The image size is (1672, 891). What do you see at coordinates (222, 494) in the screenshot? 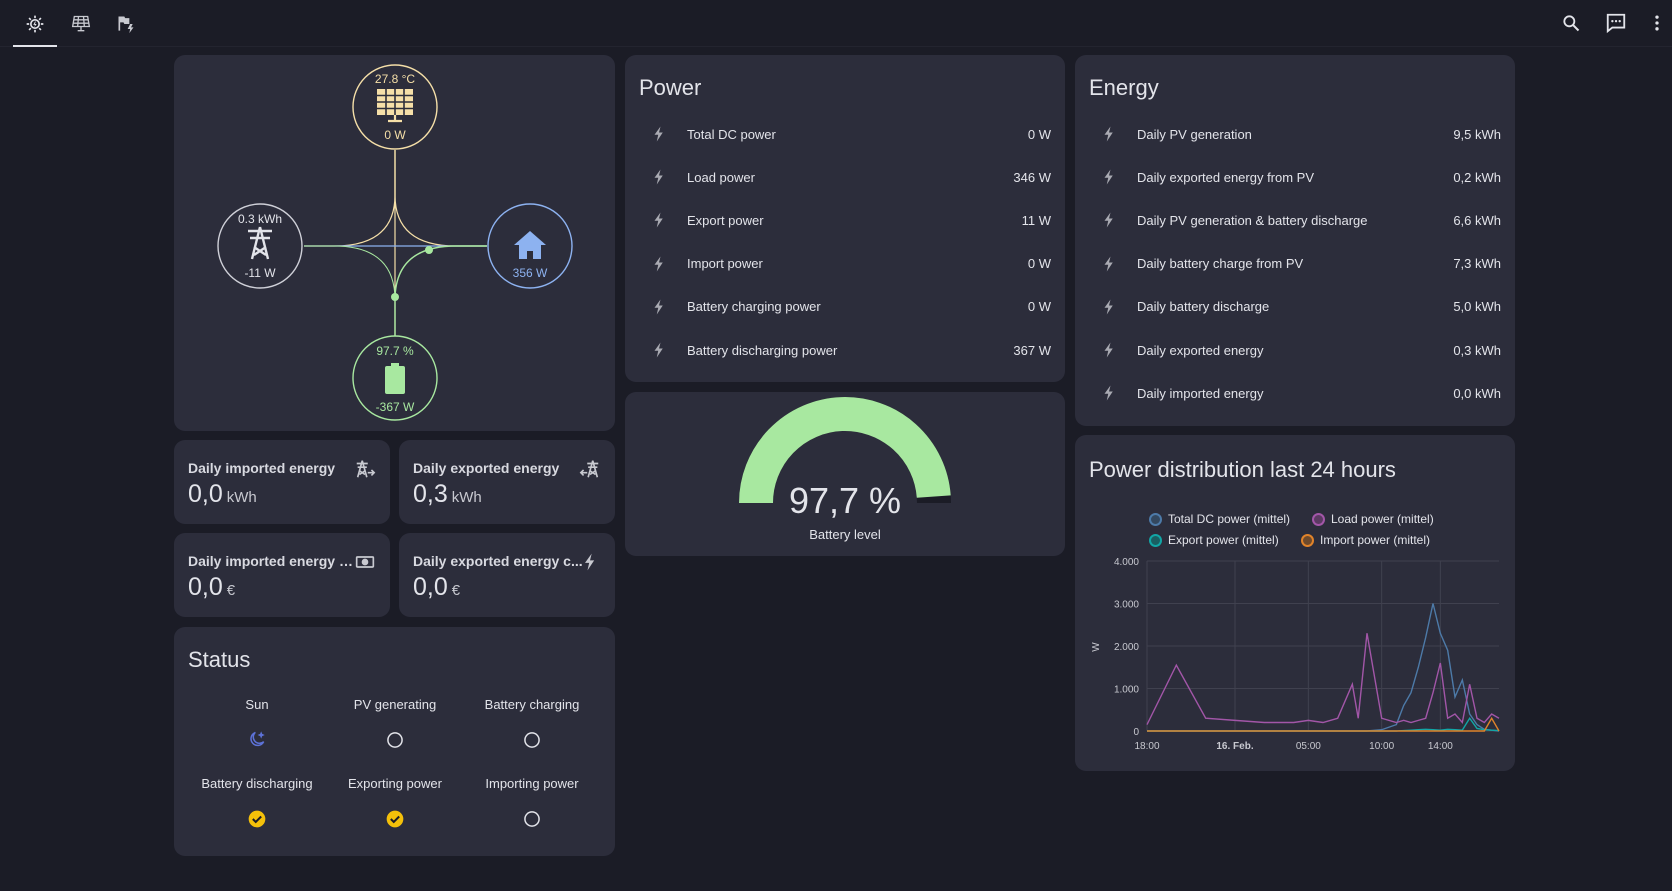
I see `tile-value: 0,0 kWh` at bounding box center [222, 494].